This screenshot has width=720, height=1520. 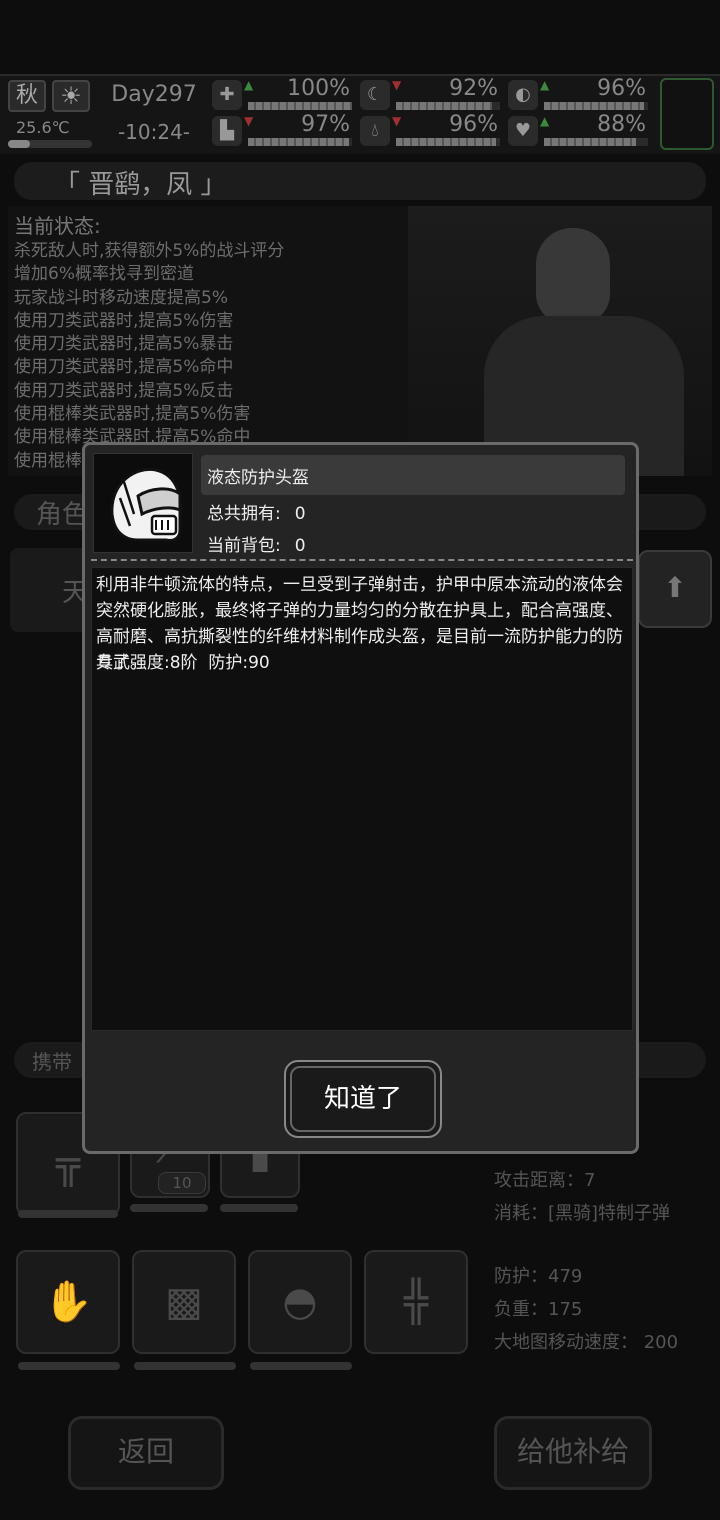 I want to click on mood-meter: ♥ ▲ 88%, so click(x=578, y=130).